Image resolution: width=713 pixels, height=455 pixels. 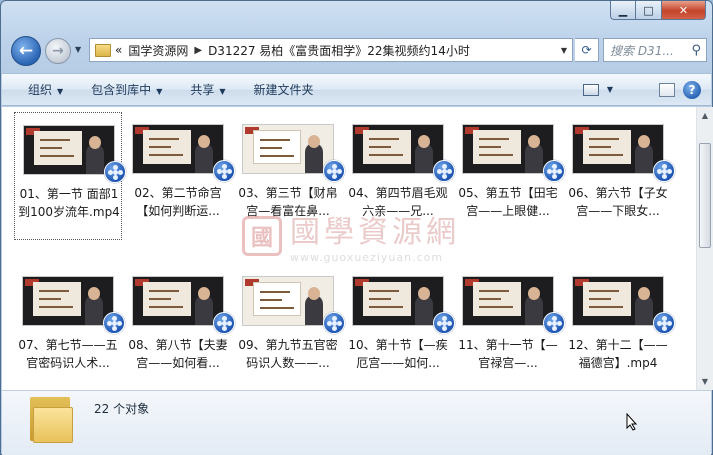 What do you see at coordinates (705, 115) in the screenshot?
I see `scroll-up-icon: ▲` at bounding box center [705, 115].